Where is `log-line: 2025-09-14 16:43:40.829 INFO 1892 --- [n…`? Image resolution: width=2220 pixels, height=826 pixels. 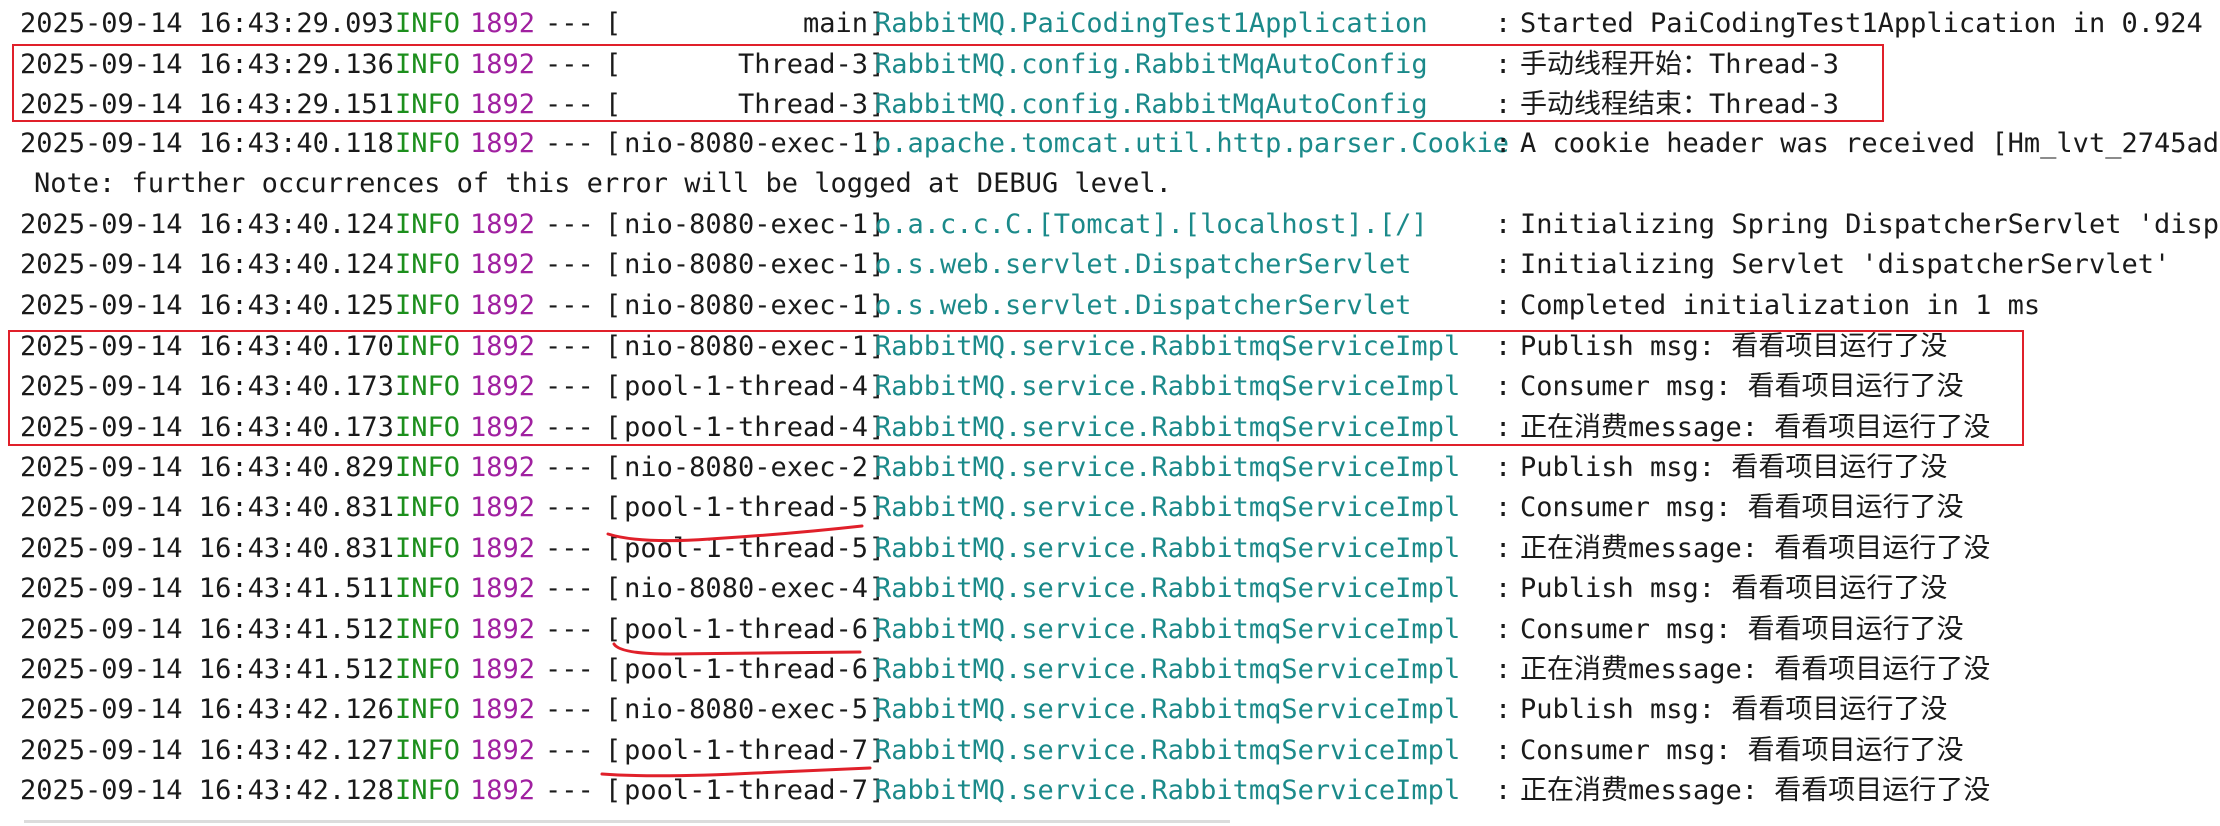
log-line: 2025-09-14 16:43:40.829 INFO 1892 --- [n… is located at coordinates (983, 468).